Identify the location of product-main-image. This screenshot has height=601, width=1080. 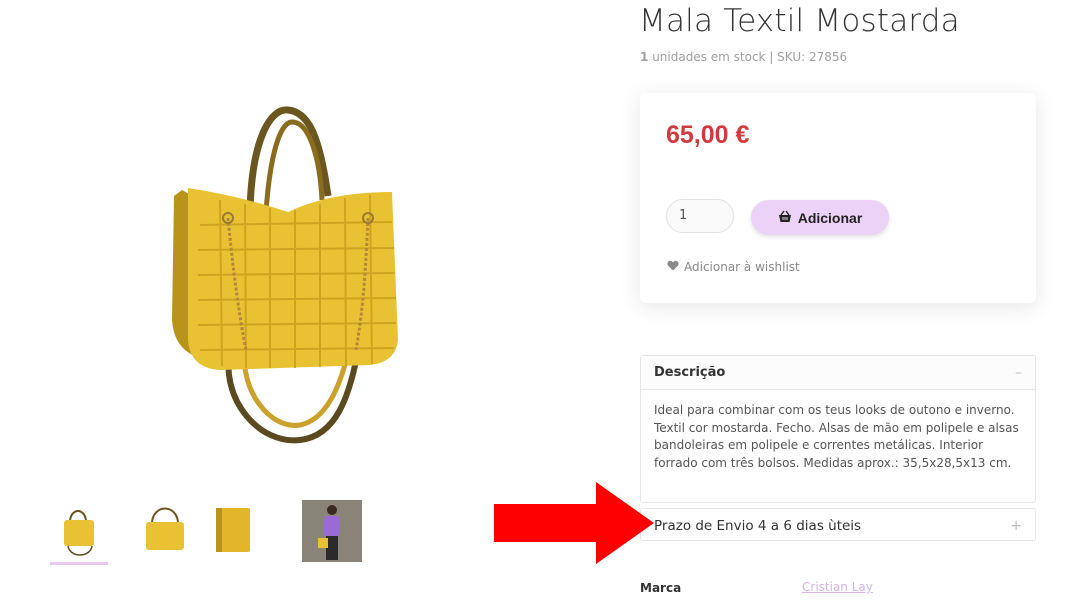
(290, 280).